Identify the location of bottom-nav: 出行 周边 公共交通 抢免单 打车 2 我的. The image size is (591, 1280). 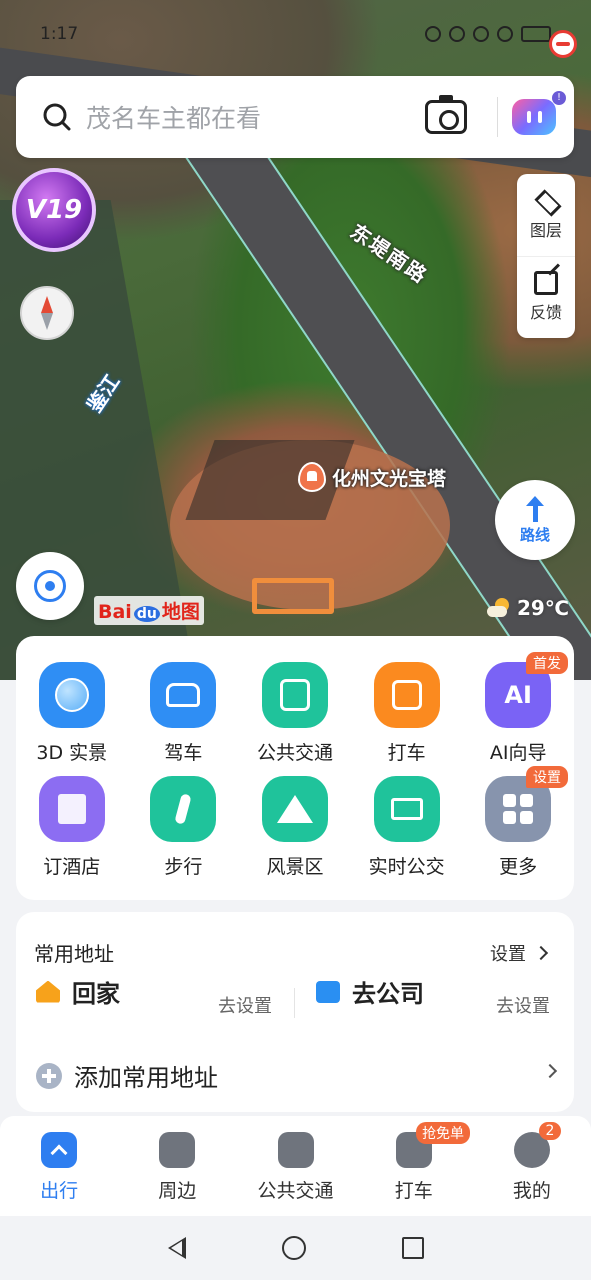
(295, 1166).